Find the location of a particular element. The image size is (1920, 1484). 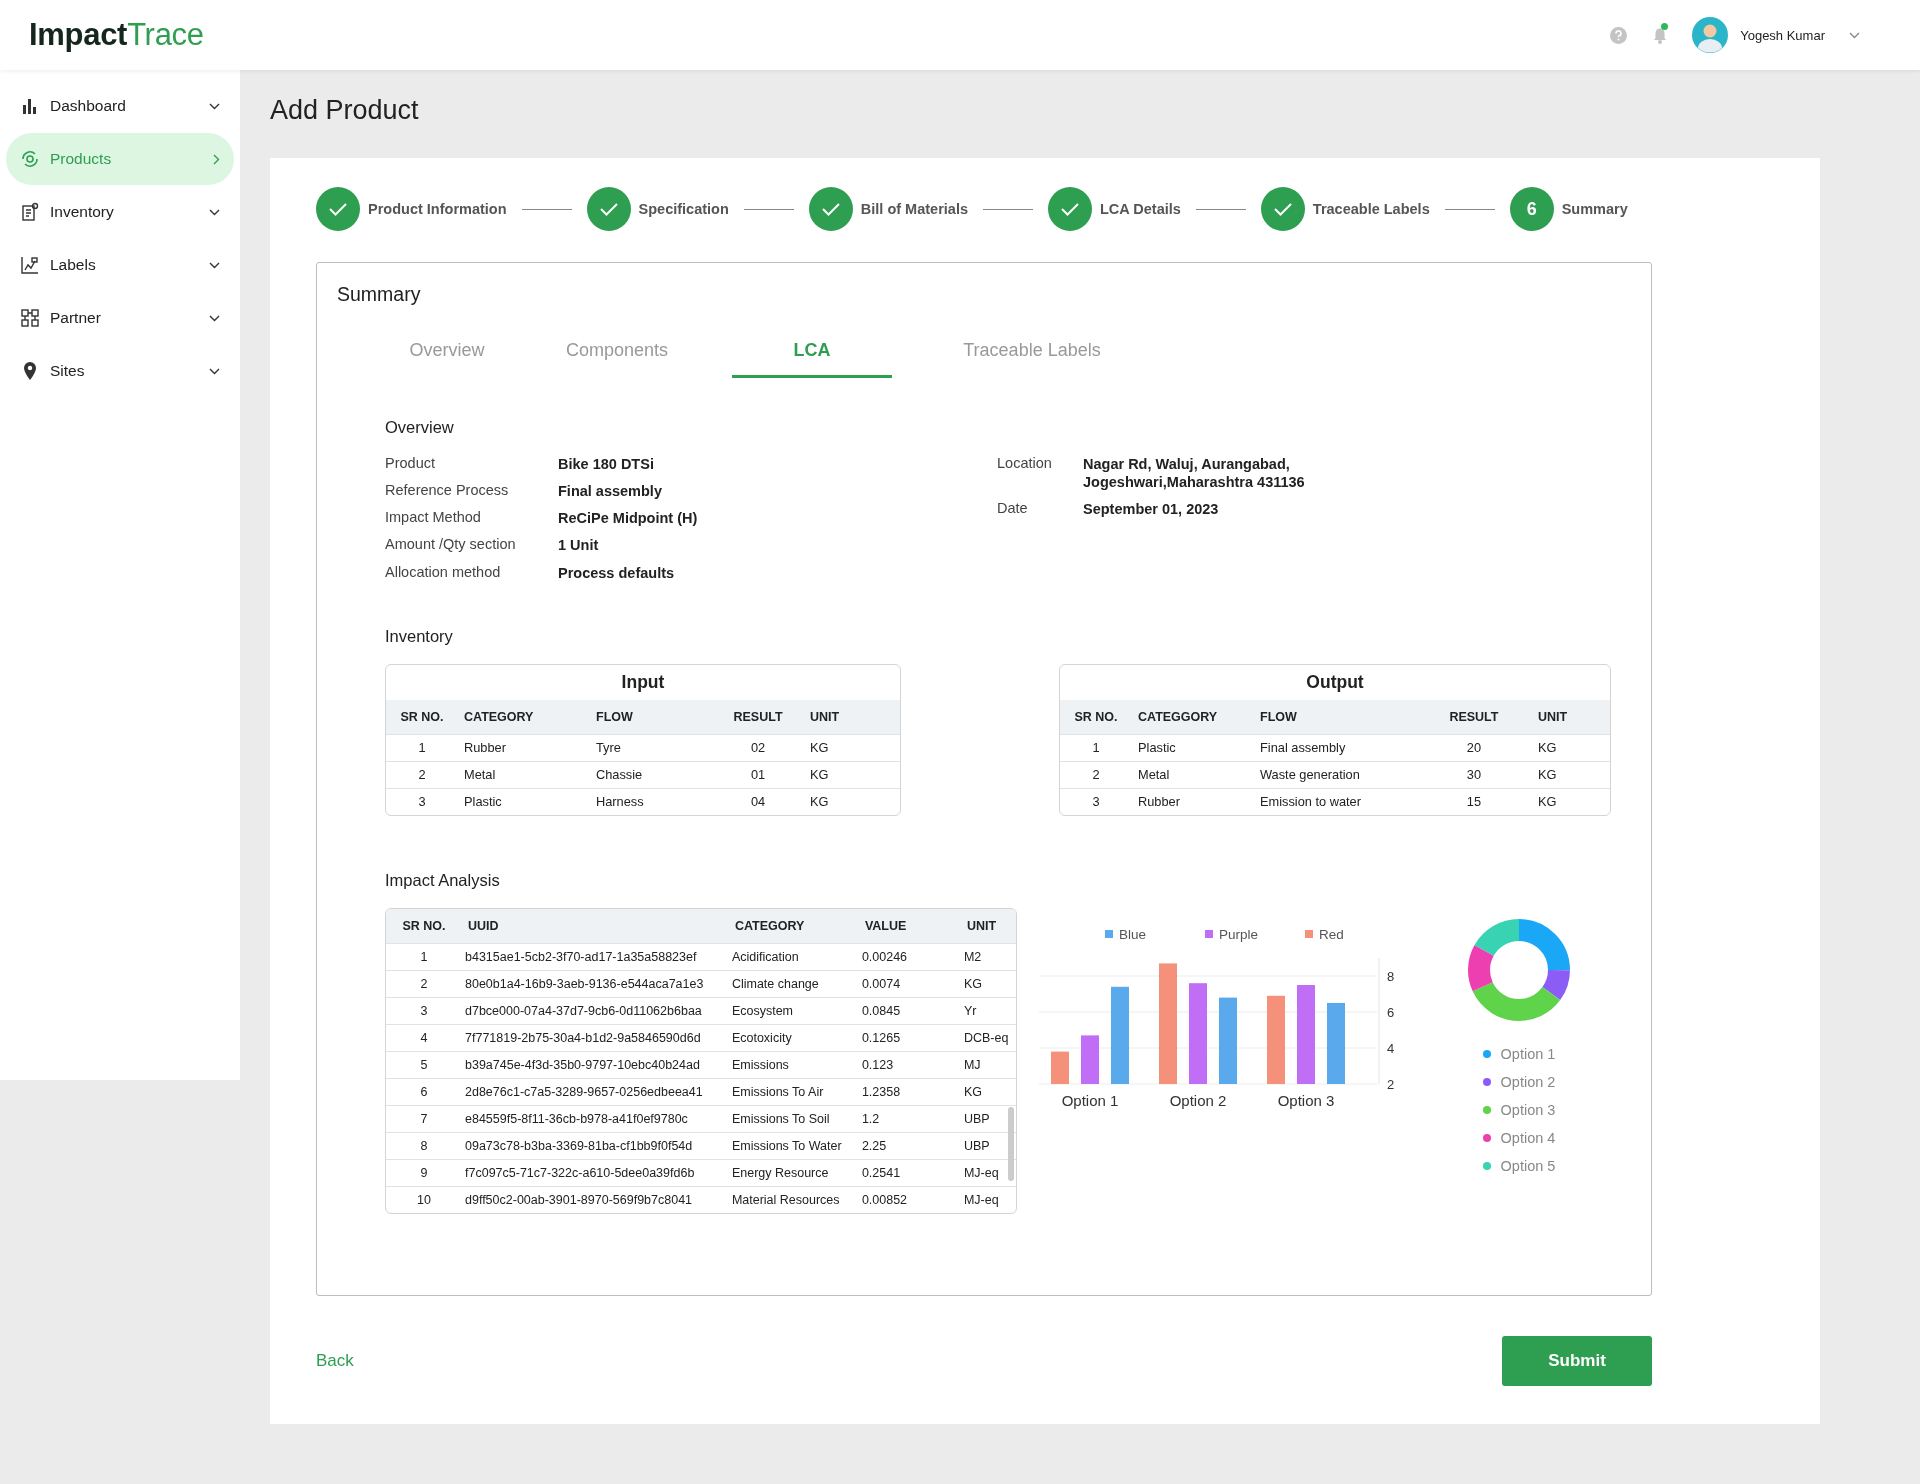

tab: LCA is located at coordinates (812, 353).